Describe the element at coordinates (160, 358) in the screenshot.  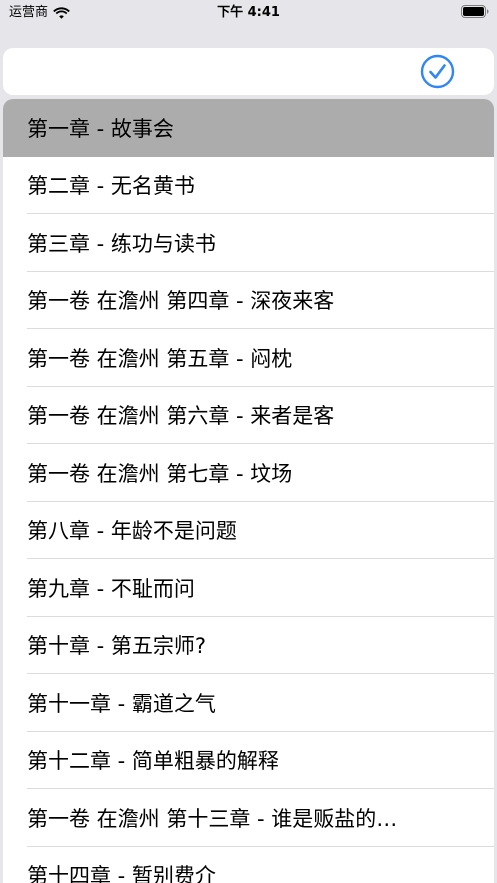
I see `chapter-title: 第一卷 在澹州 第五章 - 闷枕` at that location.